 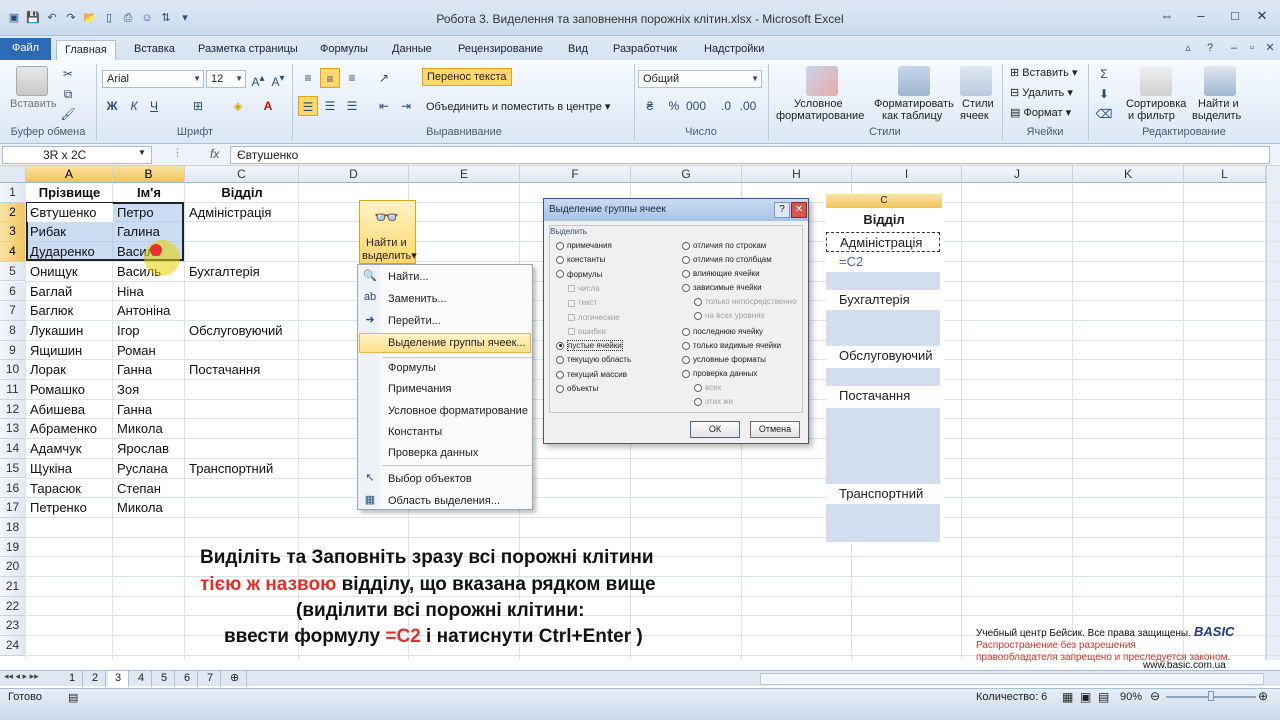 I want to click on row-header: 4, so click(x=13, y=252).